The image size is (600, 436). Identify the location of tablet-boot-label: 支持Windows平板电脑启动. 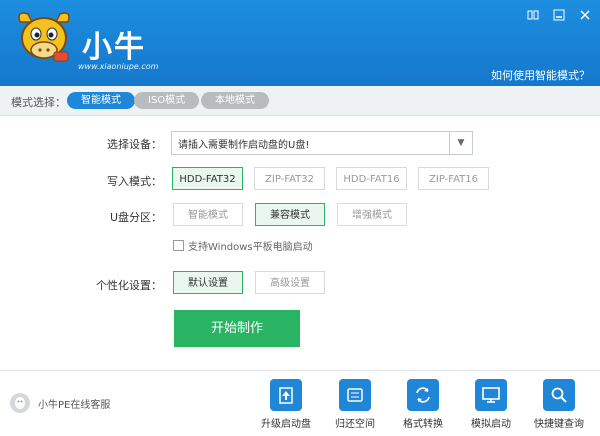
(250, 247).